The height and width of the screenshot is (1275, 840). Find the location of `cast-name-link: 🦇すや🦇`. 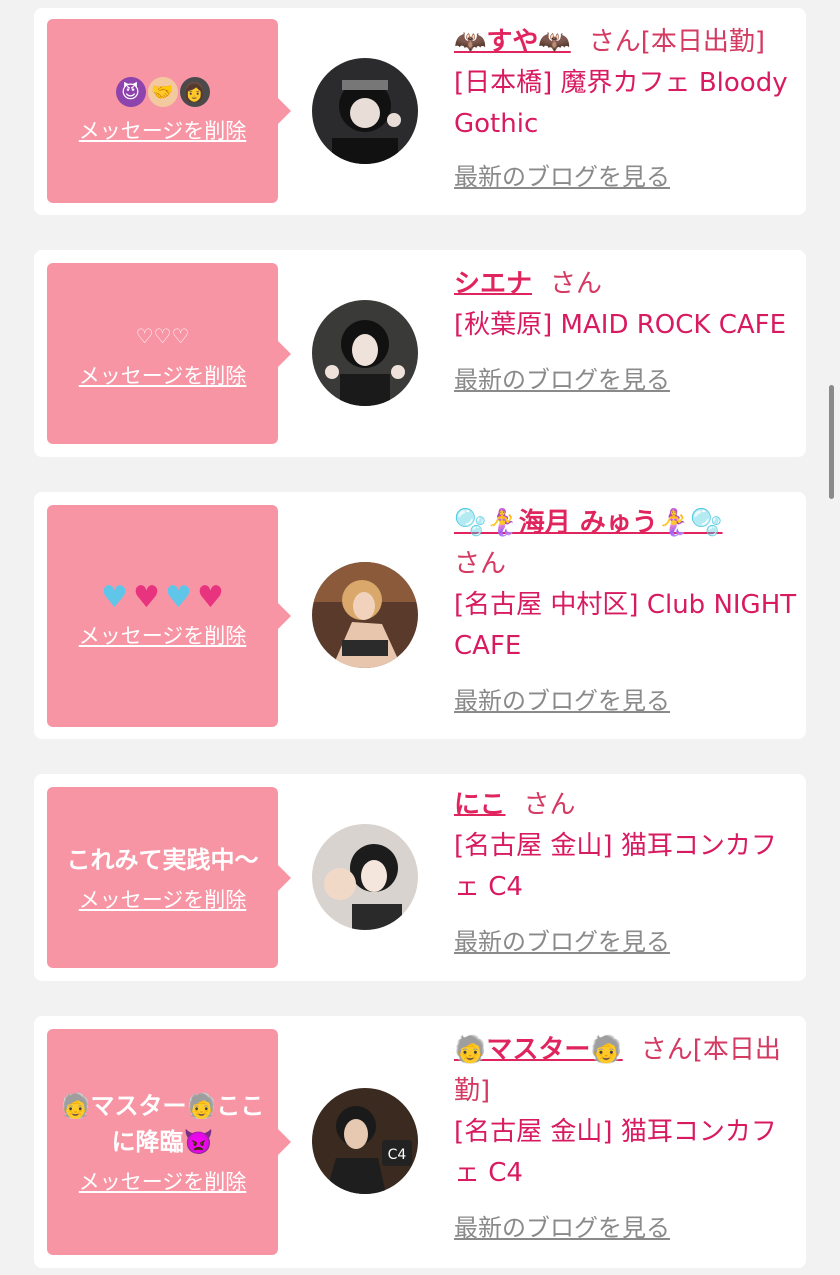

cast-name-link: 🦇すや🦇 is located at coordinates (512, 42).